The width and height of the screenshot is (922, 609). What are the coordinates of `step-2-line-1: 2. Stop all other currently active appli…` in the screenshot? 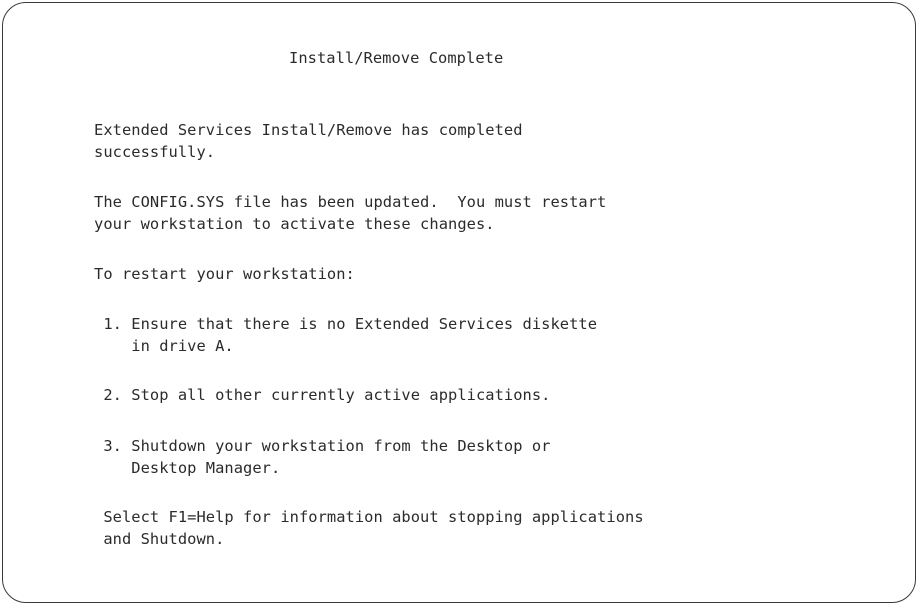 It's located at (322, 395).